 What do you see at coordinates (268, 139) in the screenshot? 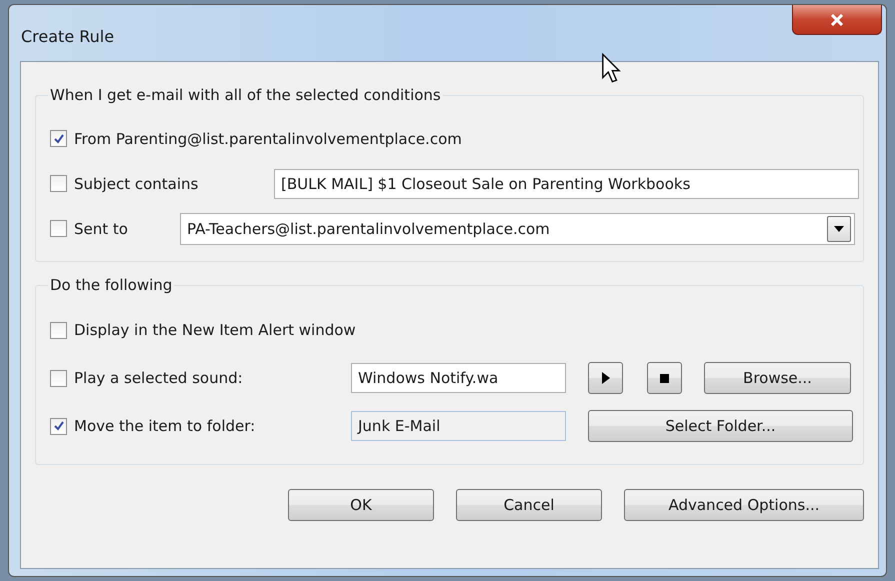
I see `checkbox-label: From Parenting@list.parentalinvolvementplace.com` at bounding box center [268, 139].